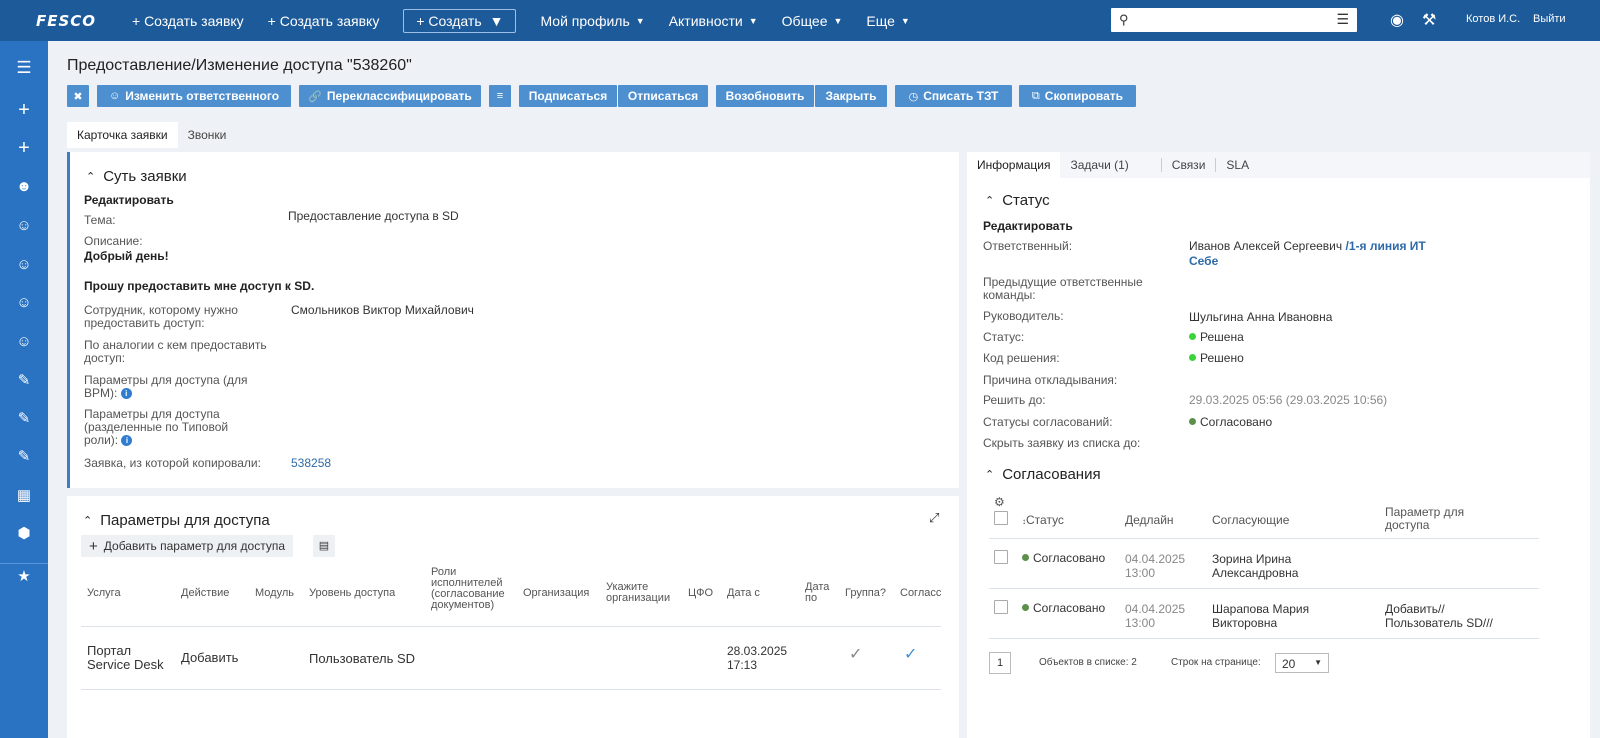 This screenshot has height=738, width=1600. I want to click on col-approvers: Согласующие, so click(1250, 520).